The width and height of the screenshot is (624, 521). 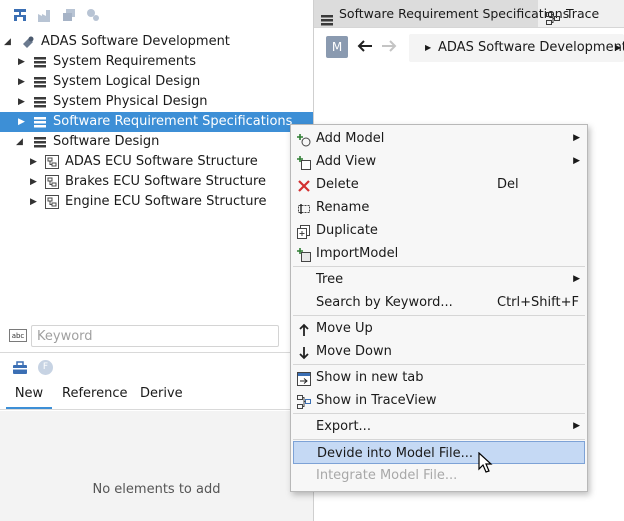 What do you see at coordinates (156, 15) in the screenshot?
I see `explorer-toolbar` at bounding box center [156, 15].